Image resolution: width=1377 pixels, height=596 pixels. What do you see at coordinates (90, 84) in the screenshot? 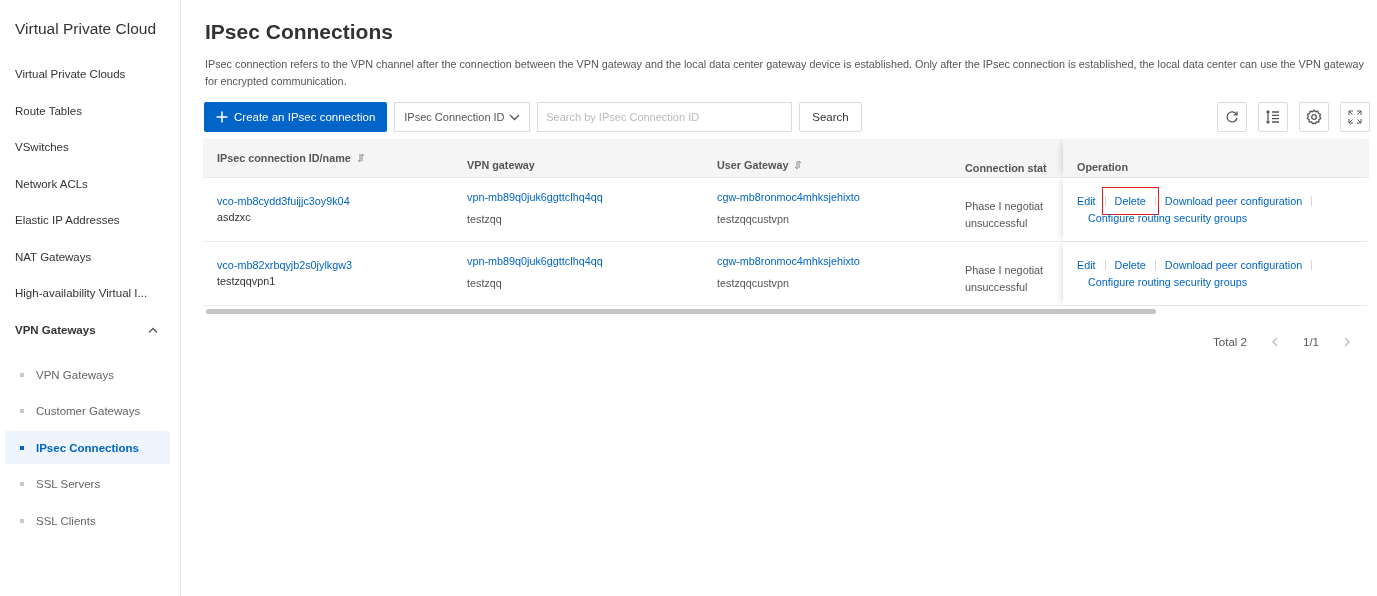
I see `sidebar-item: Virtual Private Clouds` at bounding box center [90, 84].